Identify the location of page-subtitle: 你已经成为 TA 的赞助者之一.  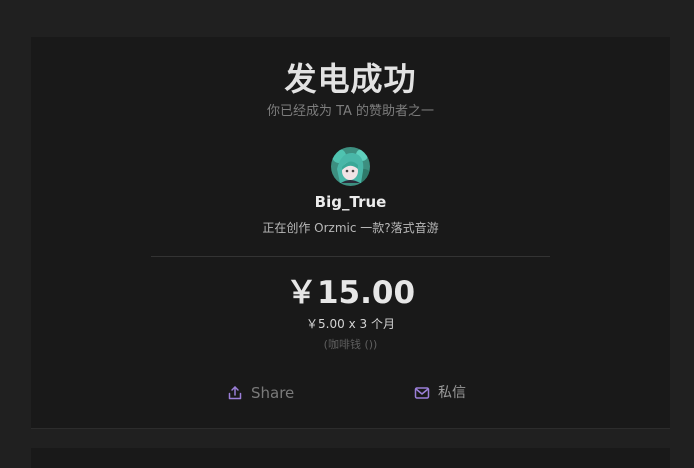
(350, 111).